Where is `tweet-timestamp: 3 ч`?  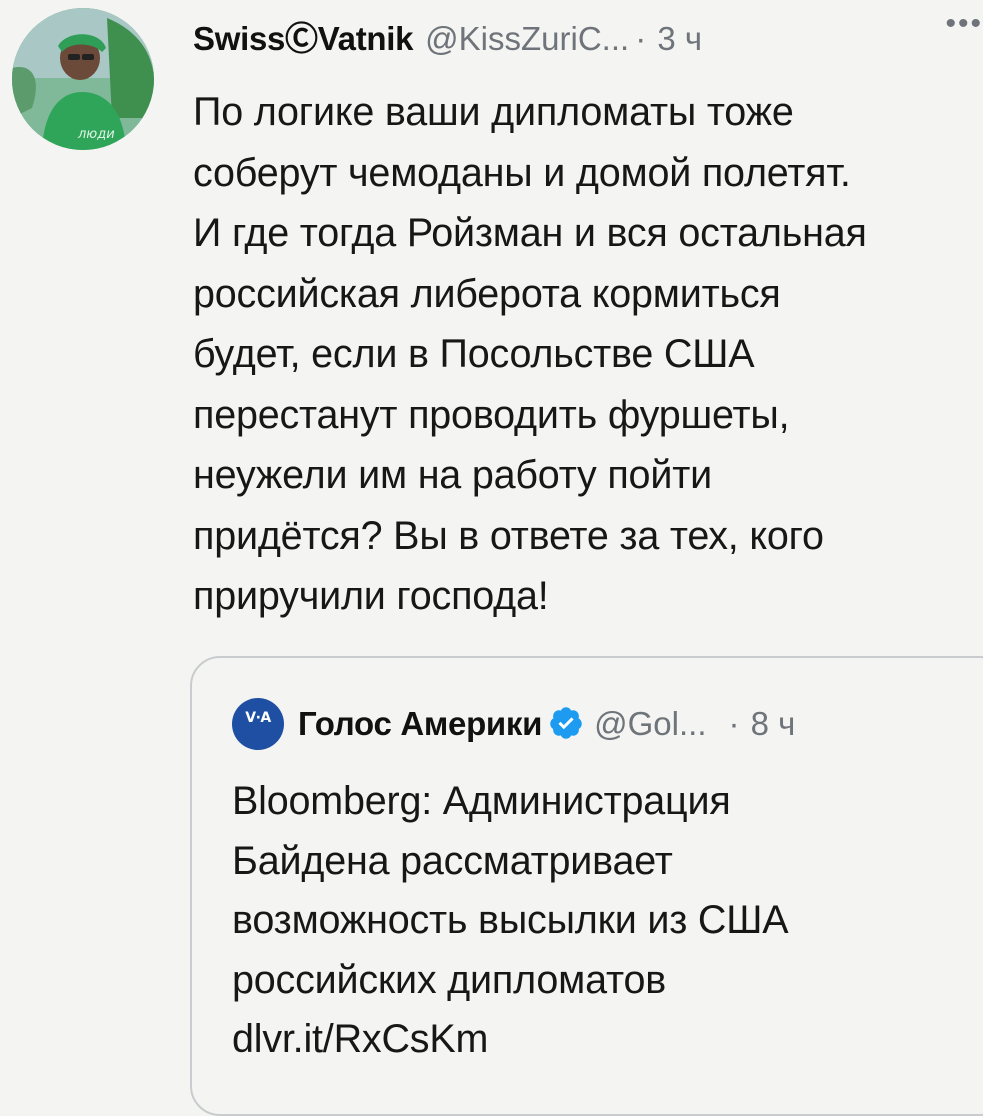 tweet-timestamp: 3 ч is located at coordinates (679, 38).